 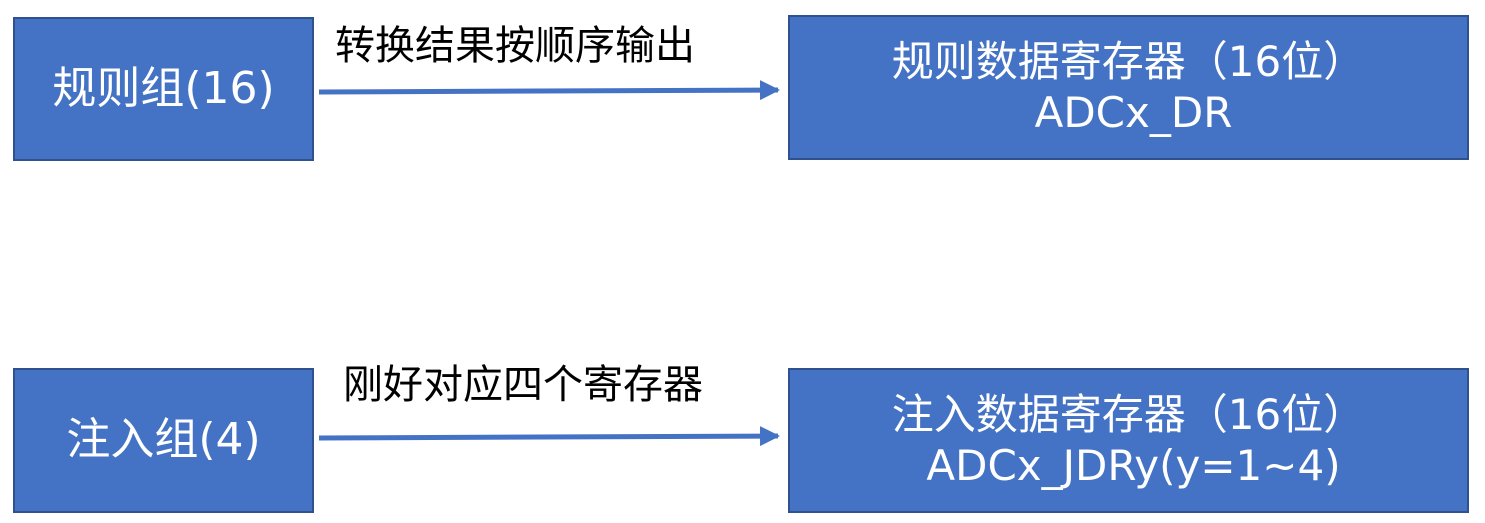 What do you see at coordinates (549, 436) in the screenshot?
I see `injected-output-arrow` at bounding box center [549, 436].